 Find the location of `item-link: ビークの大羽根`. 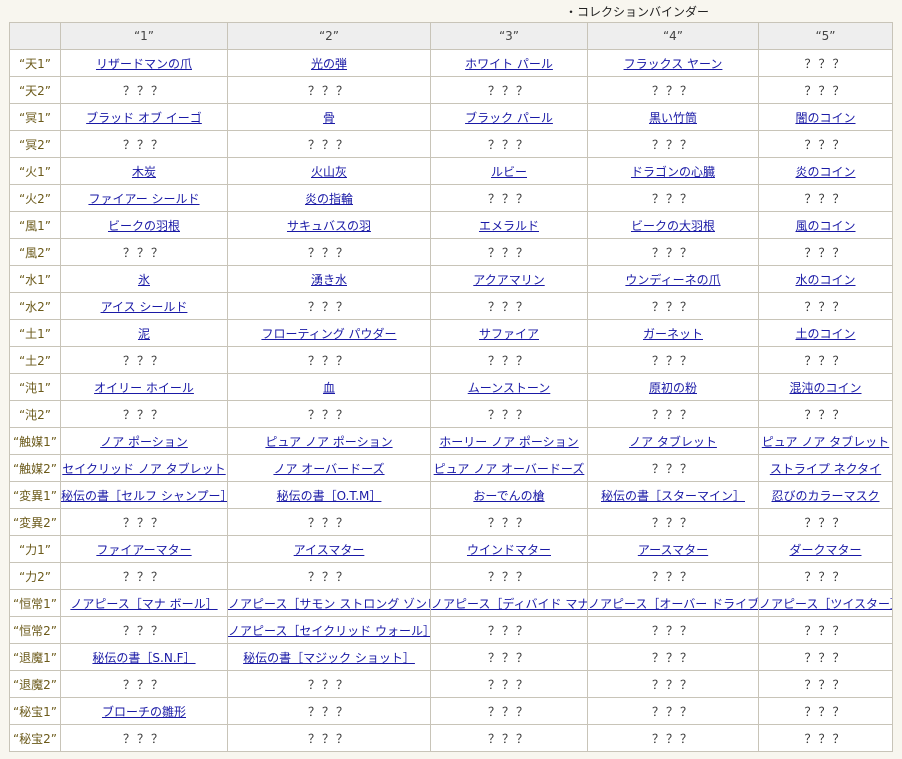

item-link: ビークの大羽根 is located at coordinates (673, 226).